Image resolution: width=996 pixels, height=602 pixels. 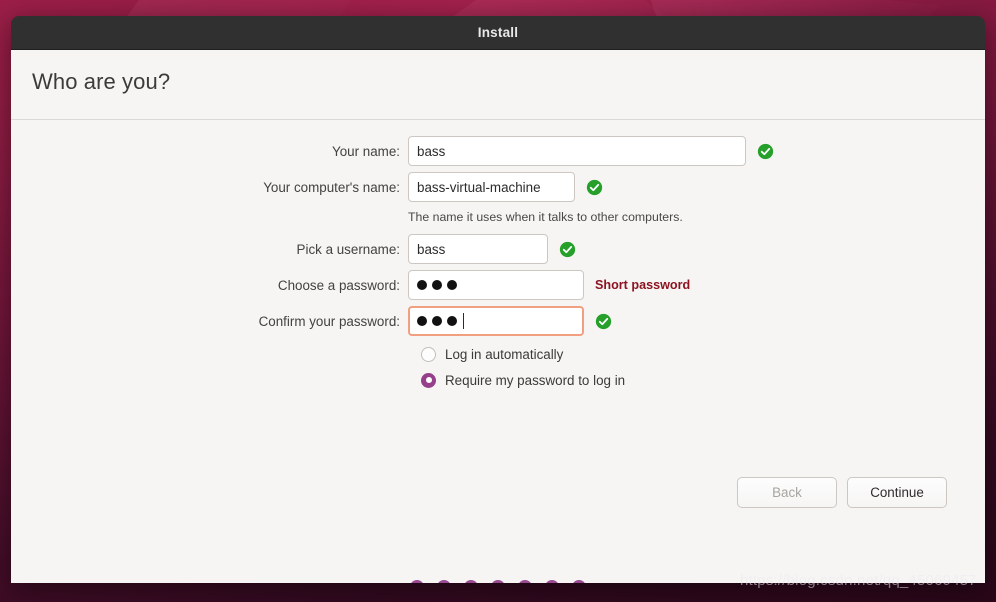 I want to click on password-warning: Short password, so click(x=643, y=285).